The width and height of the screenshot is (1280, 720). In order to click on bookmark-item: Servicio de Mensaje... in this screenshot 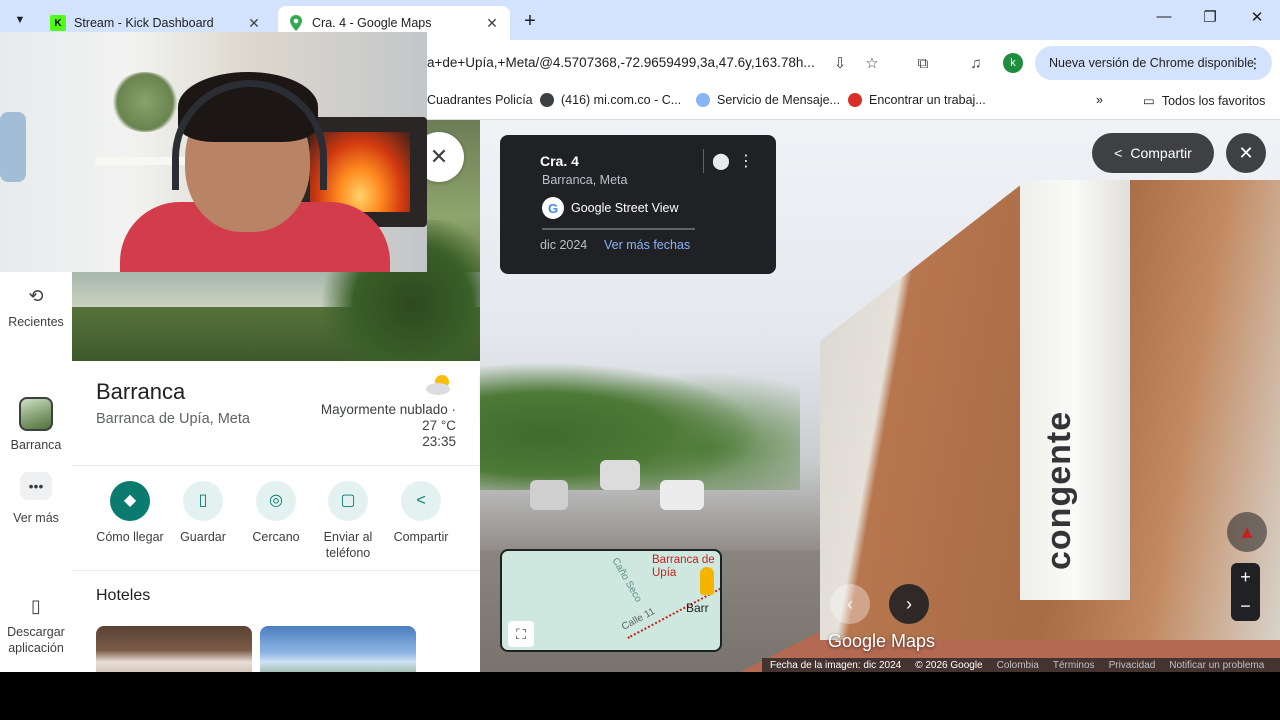, I will do `click(768, 100)`.